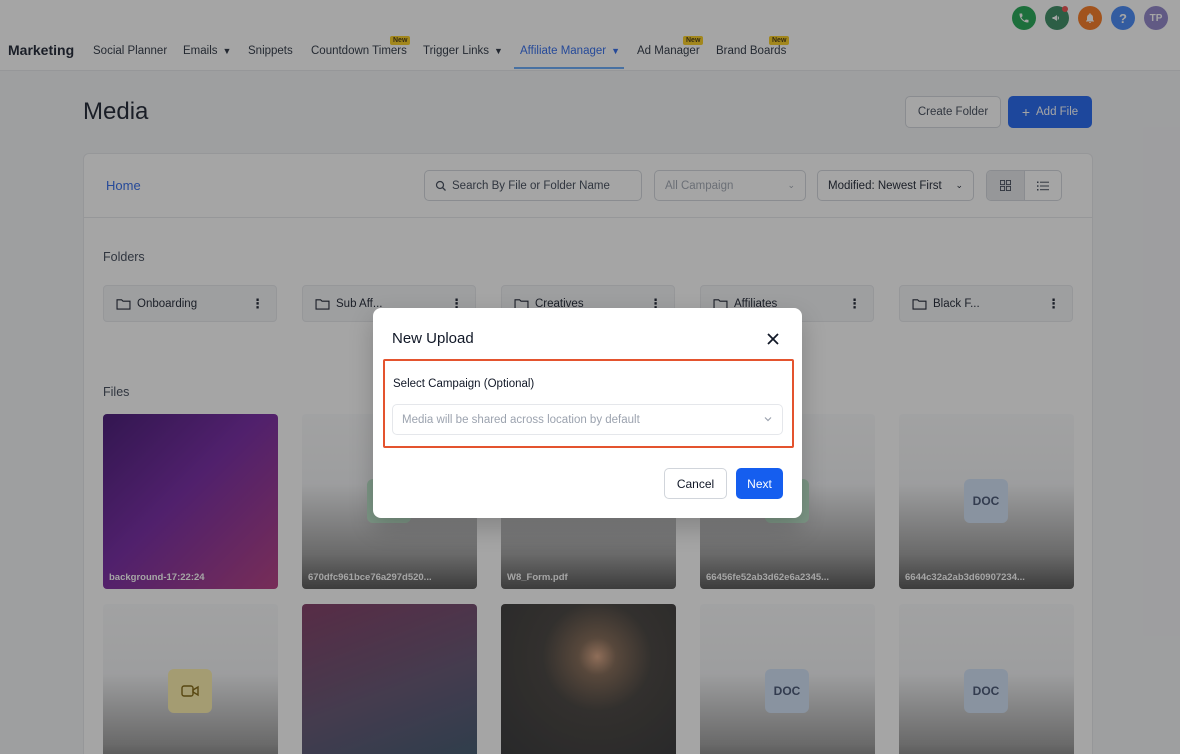 This screenshot has height=754, width=1180. What do you see at coordinates (768, 419) in the screenshot?
I see `chevron-down-icon` at bounding box center [768, 419].